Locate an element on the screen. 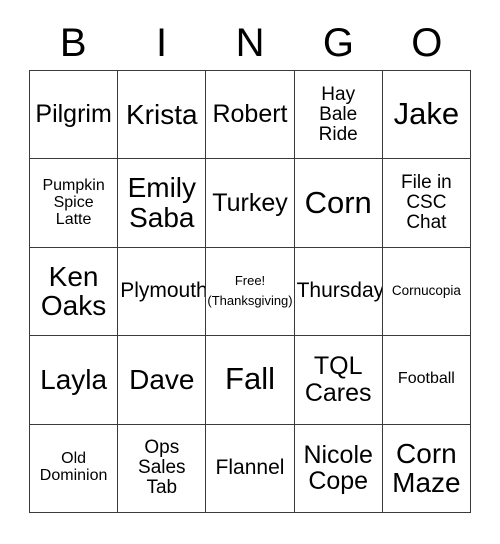 Image resolution: width=500 pixels, height=544 pixels. bingo-cell-label: Dave is located at coordinates (162, 380).